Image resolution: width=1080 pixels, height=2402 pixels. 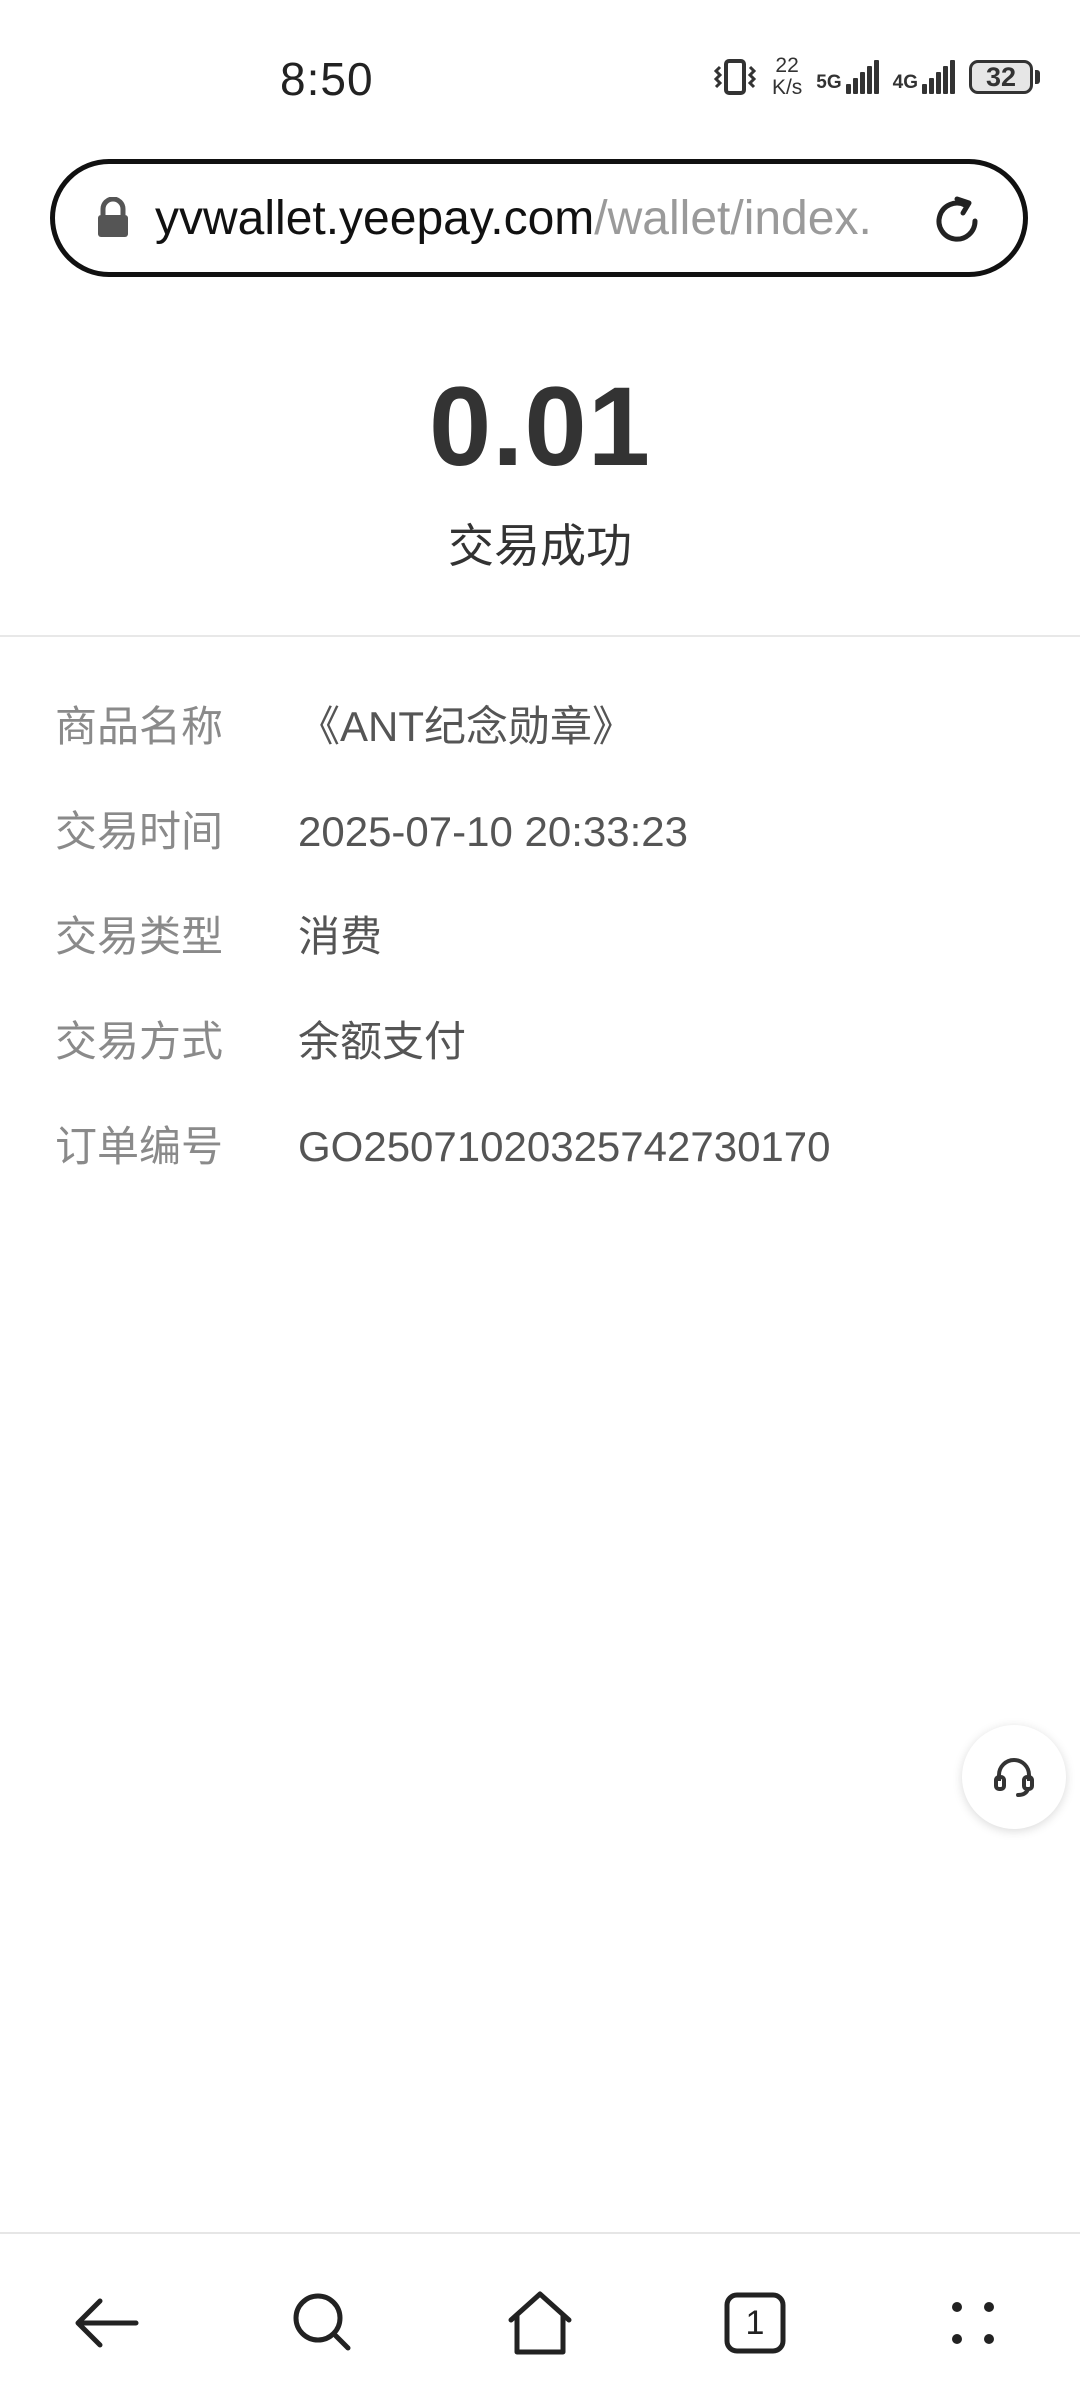 What do you see at coordinates (735, 77) in the screenshot?
I see `vibrate-icon` at bounding box center [735, 77].